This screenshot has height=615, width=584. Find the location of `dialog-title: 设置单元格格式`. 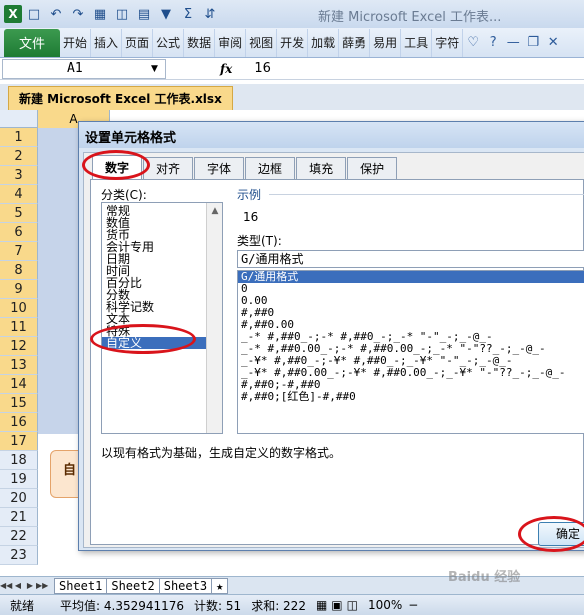

dialog-title: 设置单元格格式 is located at coordinates (331, 135).